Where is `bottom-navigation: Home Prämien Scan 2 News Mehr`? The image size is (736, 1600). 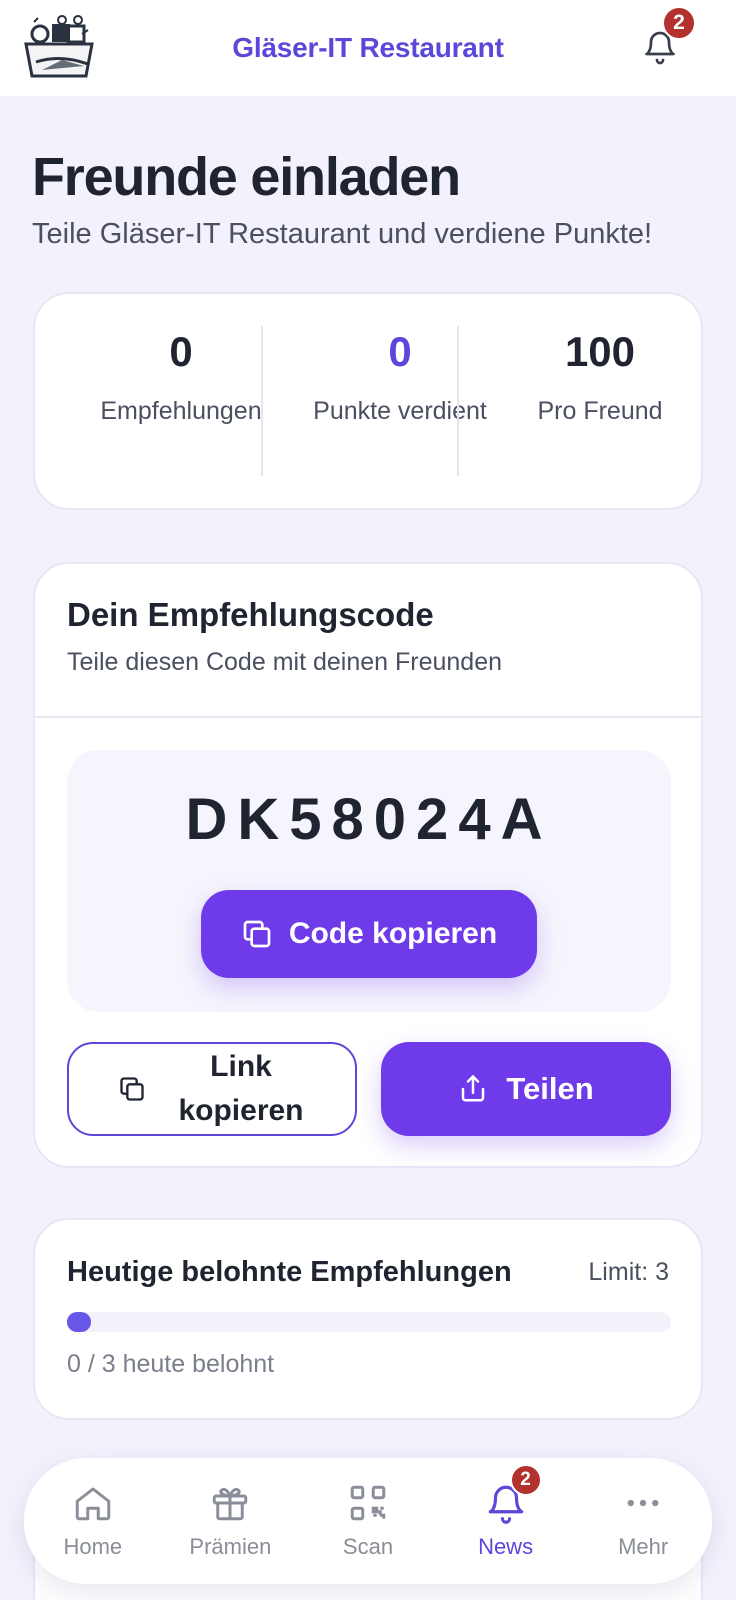
bottom-navigation: Home Prämien Scan 2 News Mehr is located at coordinates (368, 1521).